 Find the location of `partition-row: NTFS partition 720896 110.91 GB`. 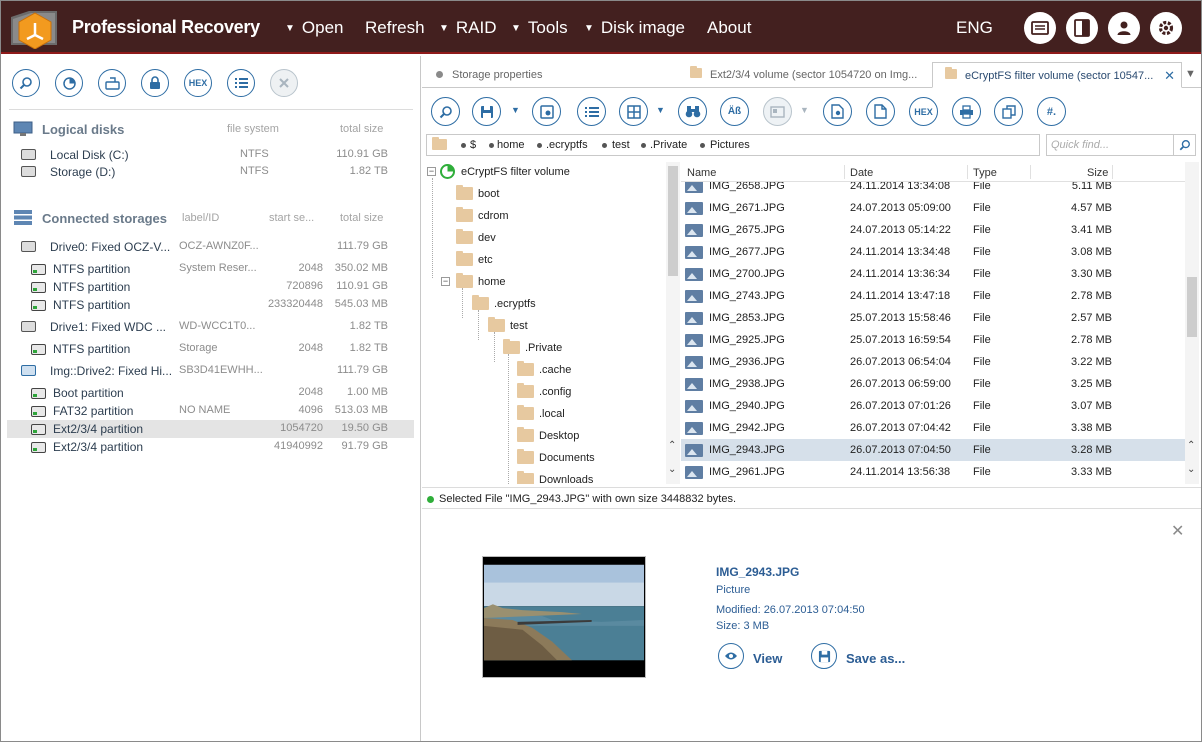

partition-row: NTFS partition 720896 110.91 GB is located at coordinates (210, 287).